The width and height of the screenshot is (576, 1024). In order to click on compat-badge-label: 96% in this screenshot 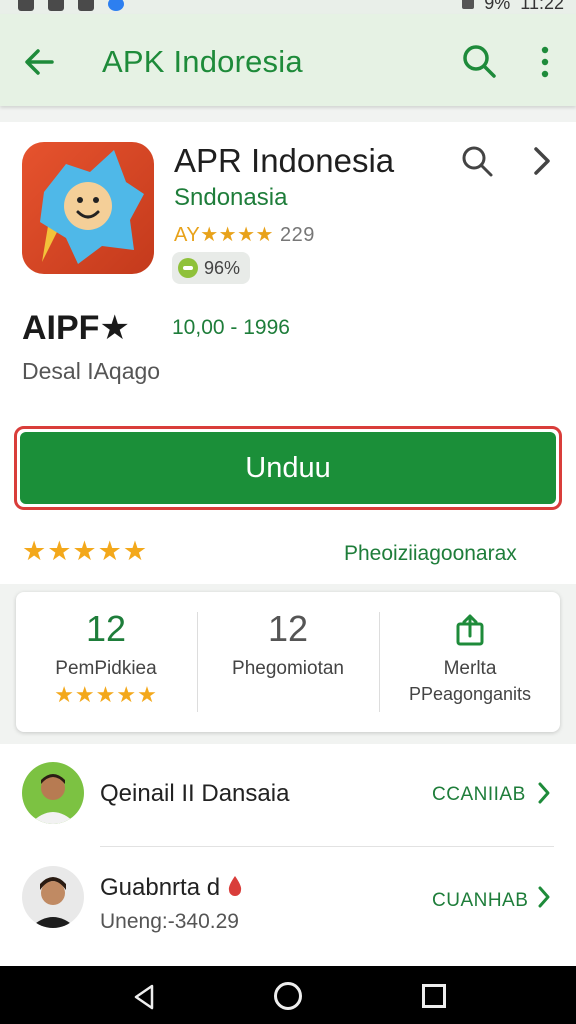, I will do `click(222, 267)`.